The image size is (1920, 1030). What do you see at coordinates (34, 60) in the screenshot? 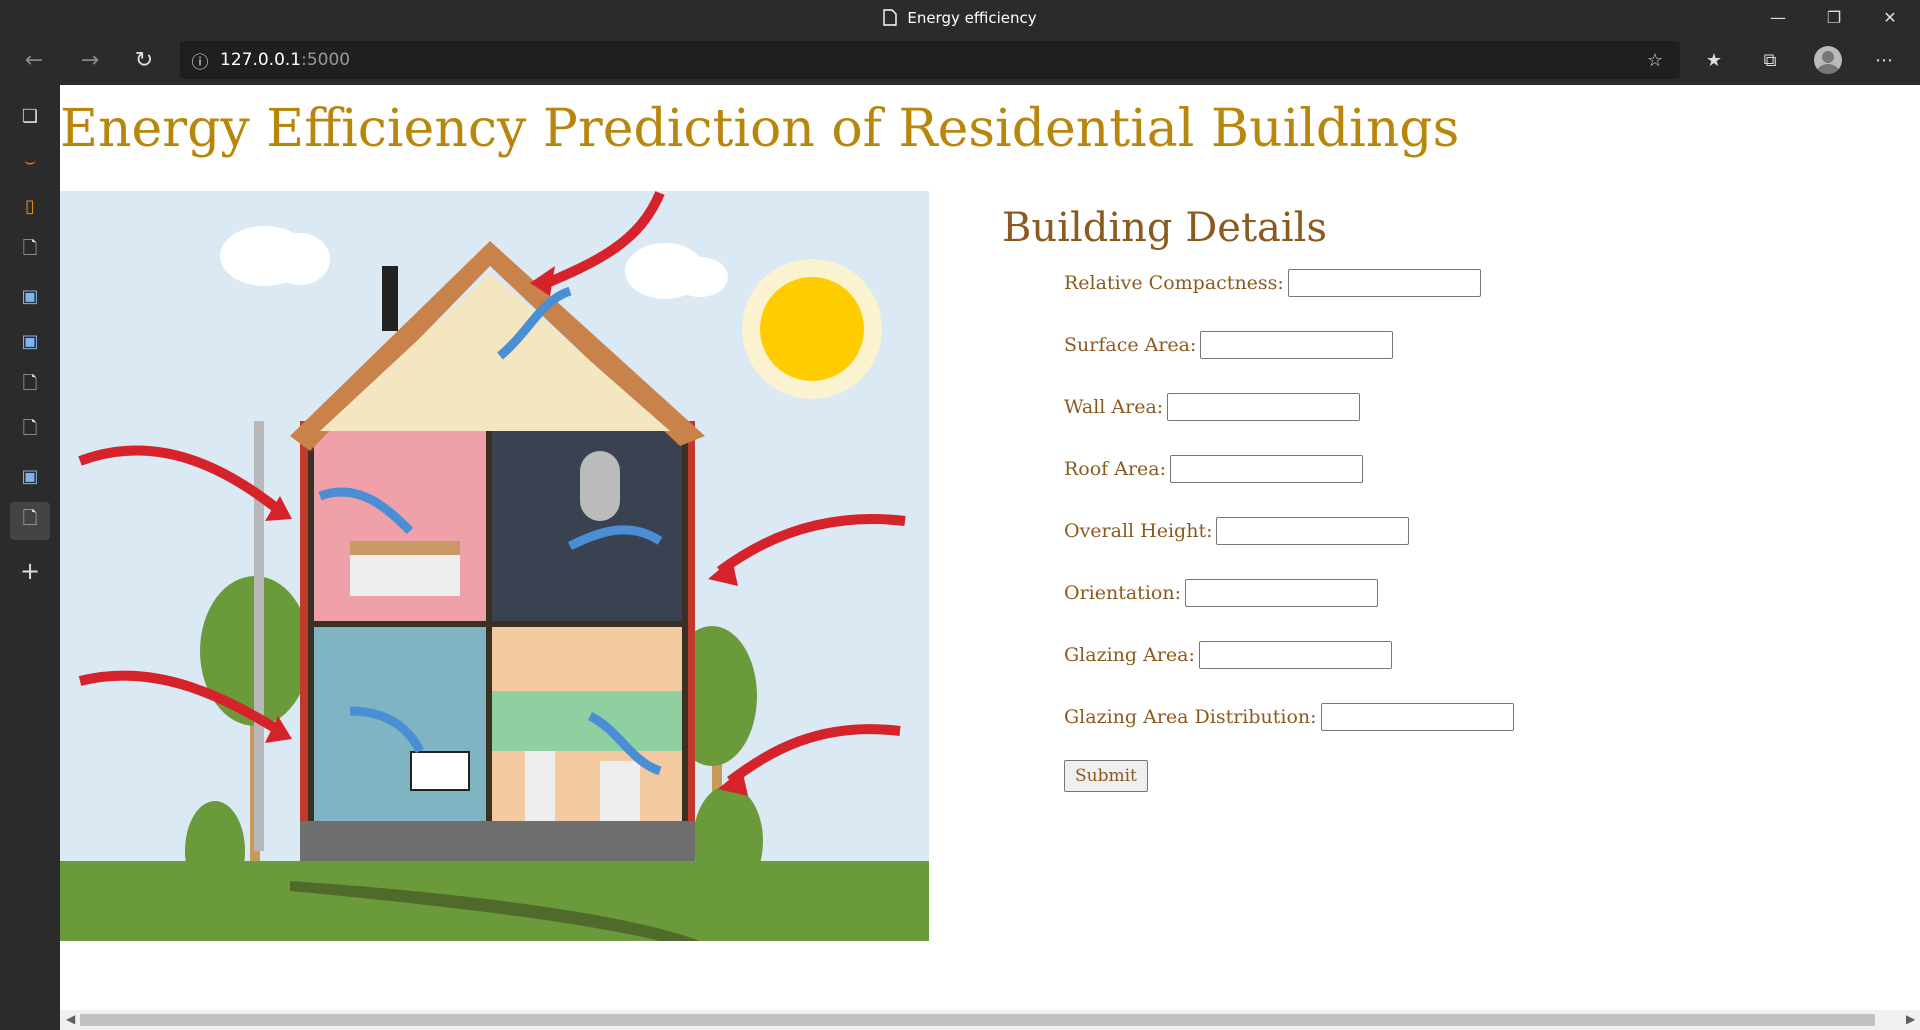
I see `back-icon: ←` at bounding box center [34, 60].